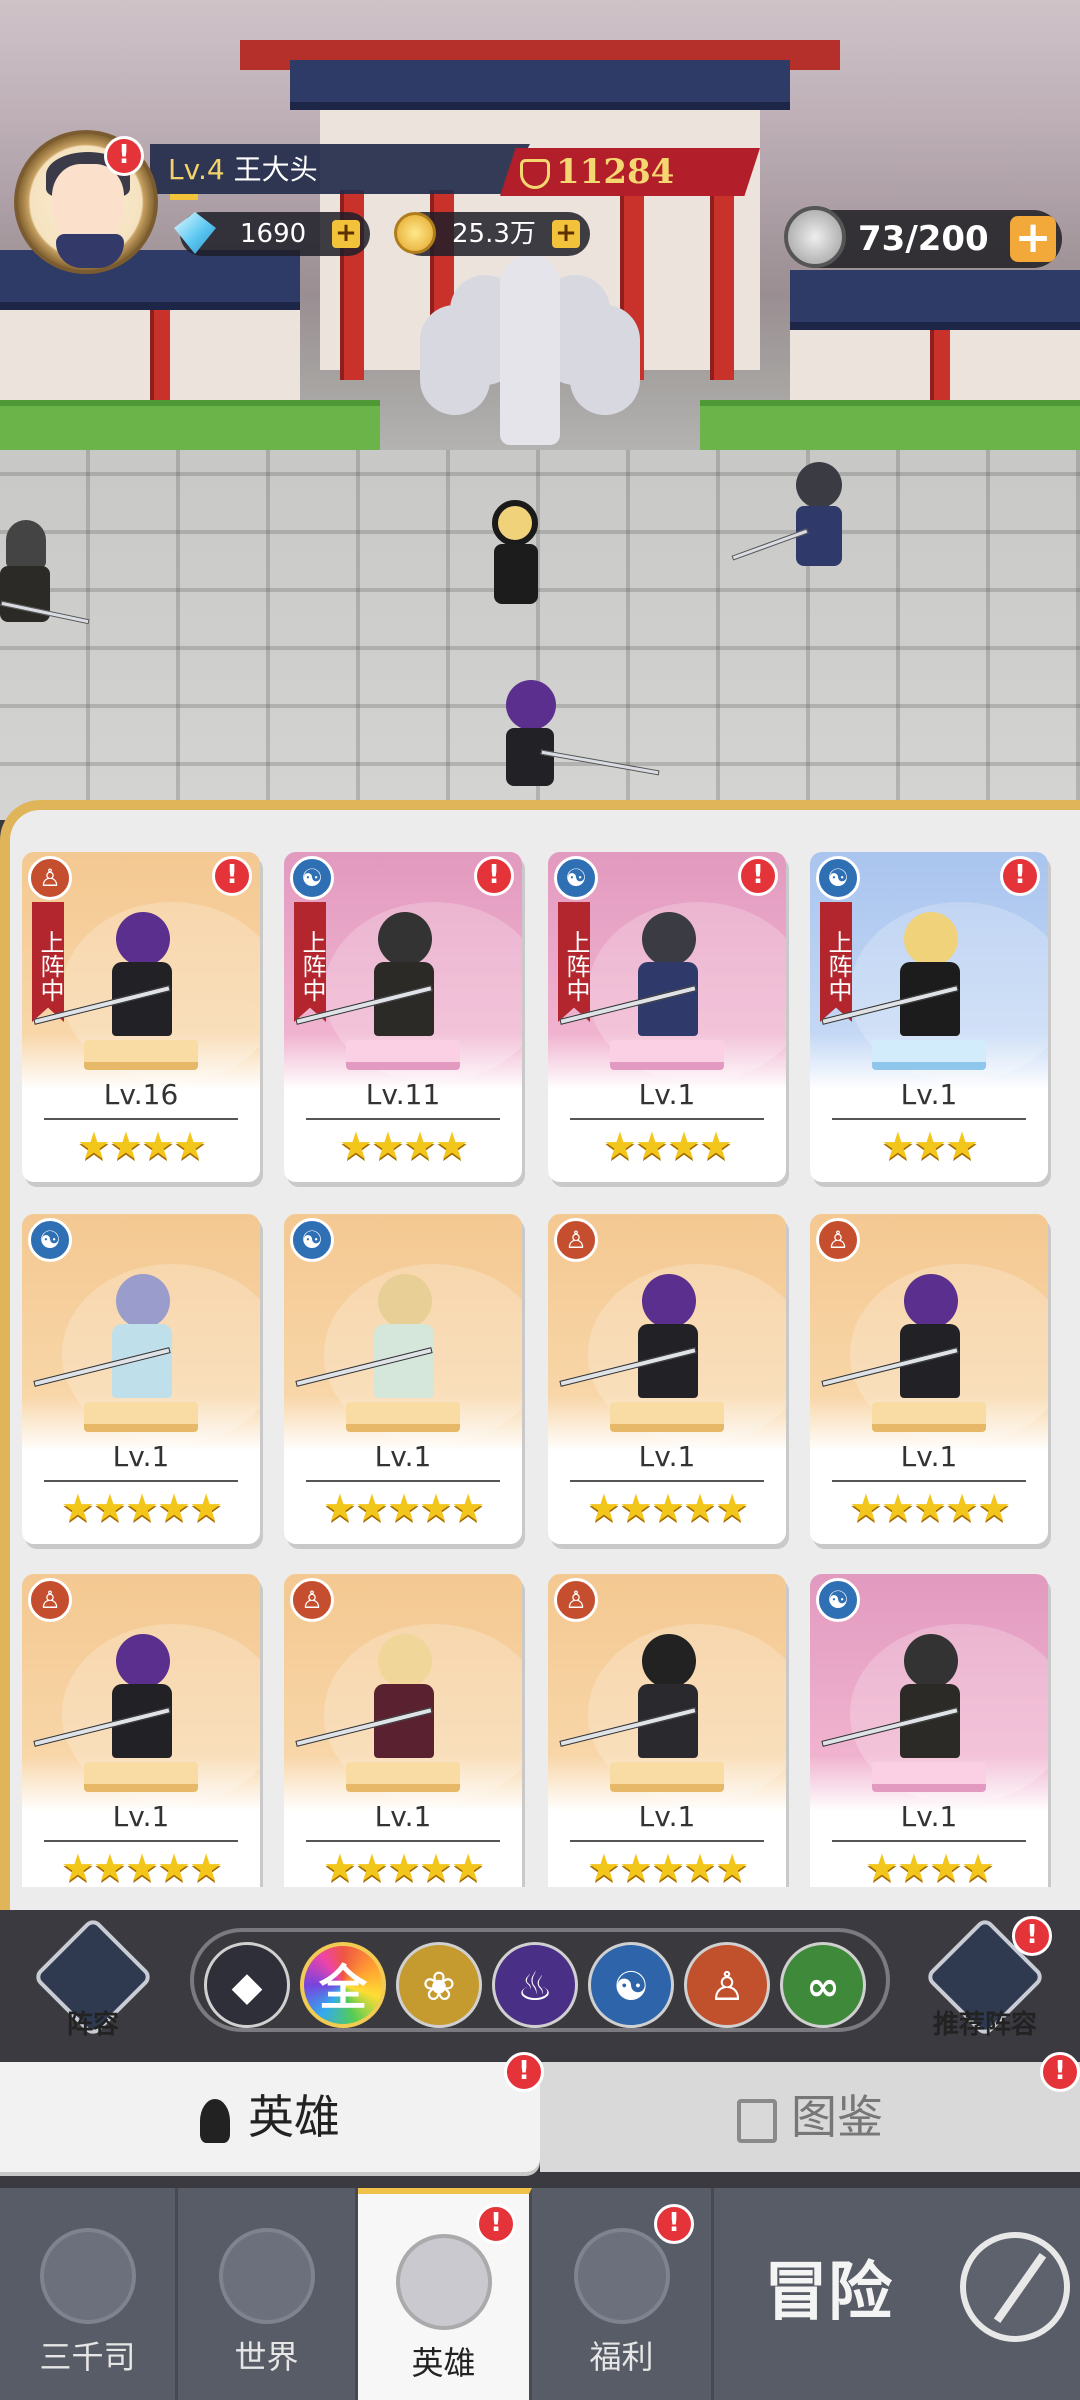 Image resolution: width=1080 pixels, height=2400 pixels. I want to click on ponytail-hero-sprite, so click(575, 735).